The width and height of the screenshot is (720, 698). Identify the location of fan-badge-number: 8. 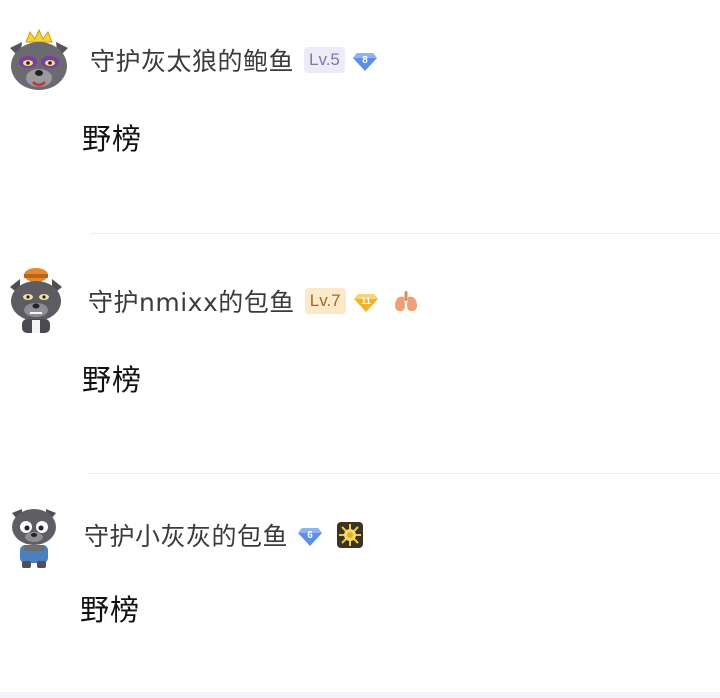
(365, 60).